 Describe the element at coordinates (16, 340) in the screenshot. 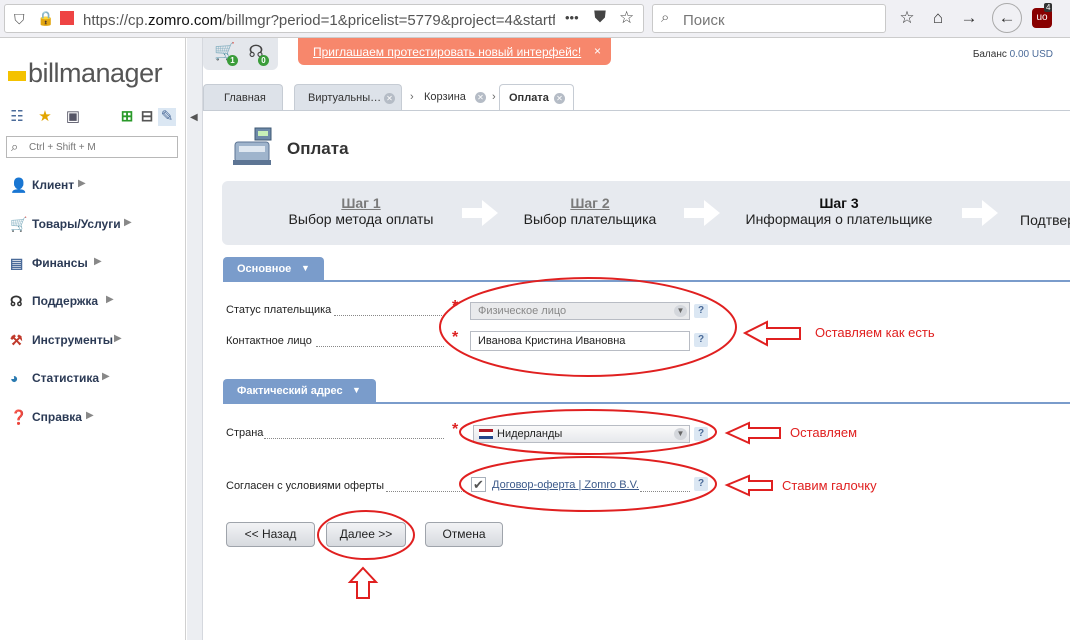

I see `tools-icon: ⚒` at that location.